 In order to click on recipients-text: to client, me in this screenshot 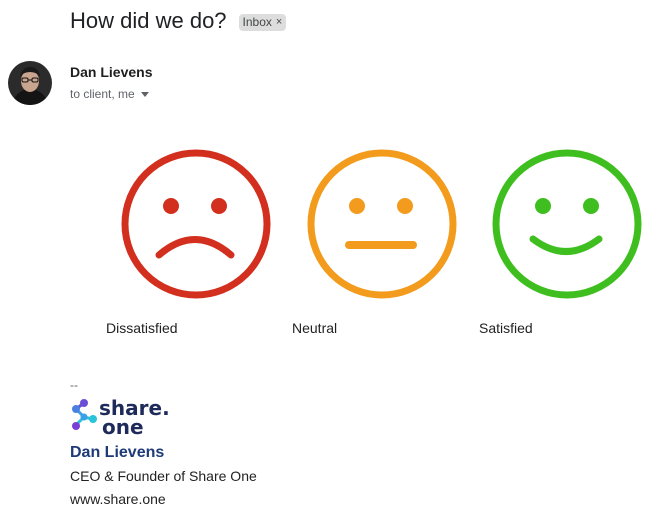, I will do `click(102, 94)`.